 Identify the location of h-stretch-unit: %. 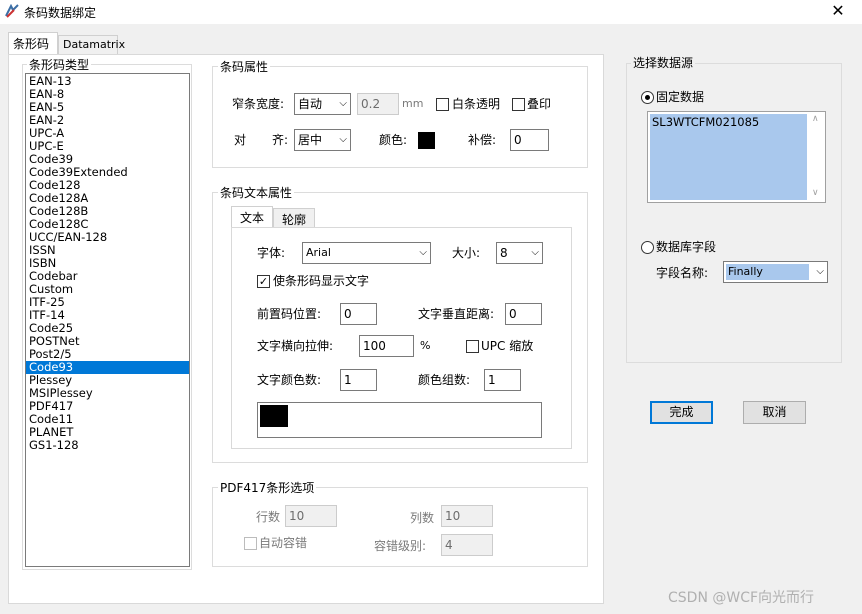
(425, 345).